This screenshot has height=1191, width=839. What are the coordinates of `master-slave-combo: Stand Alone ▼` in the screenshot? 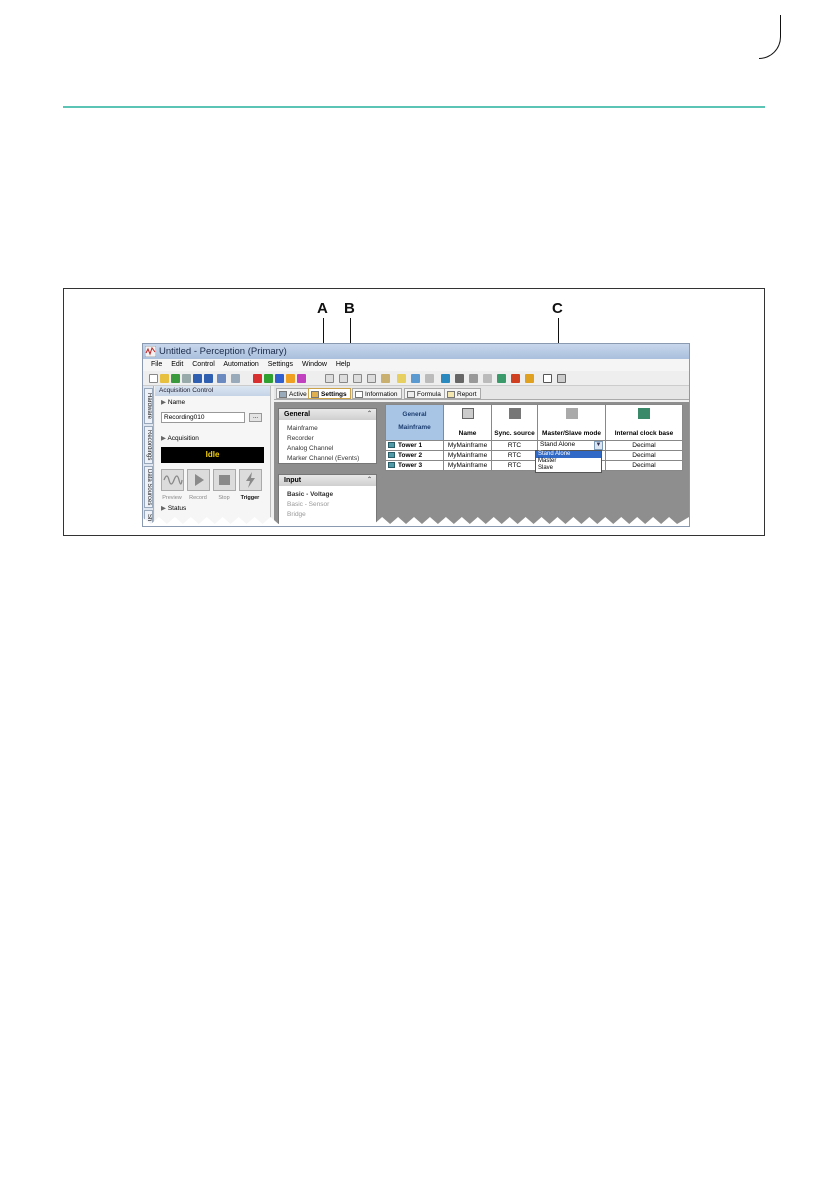 It's located at (571, 445).